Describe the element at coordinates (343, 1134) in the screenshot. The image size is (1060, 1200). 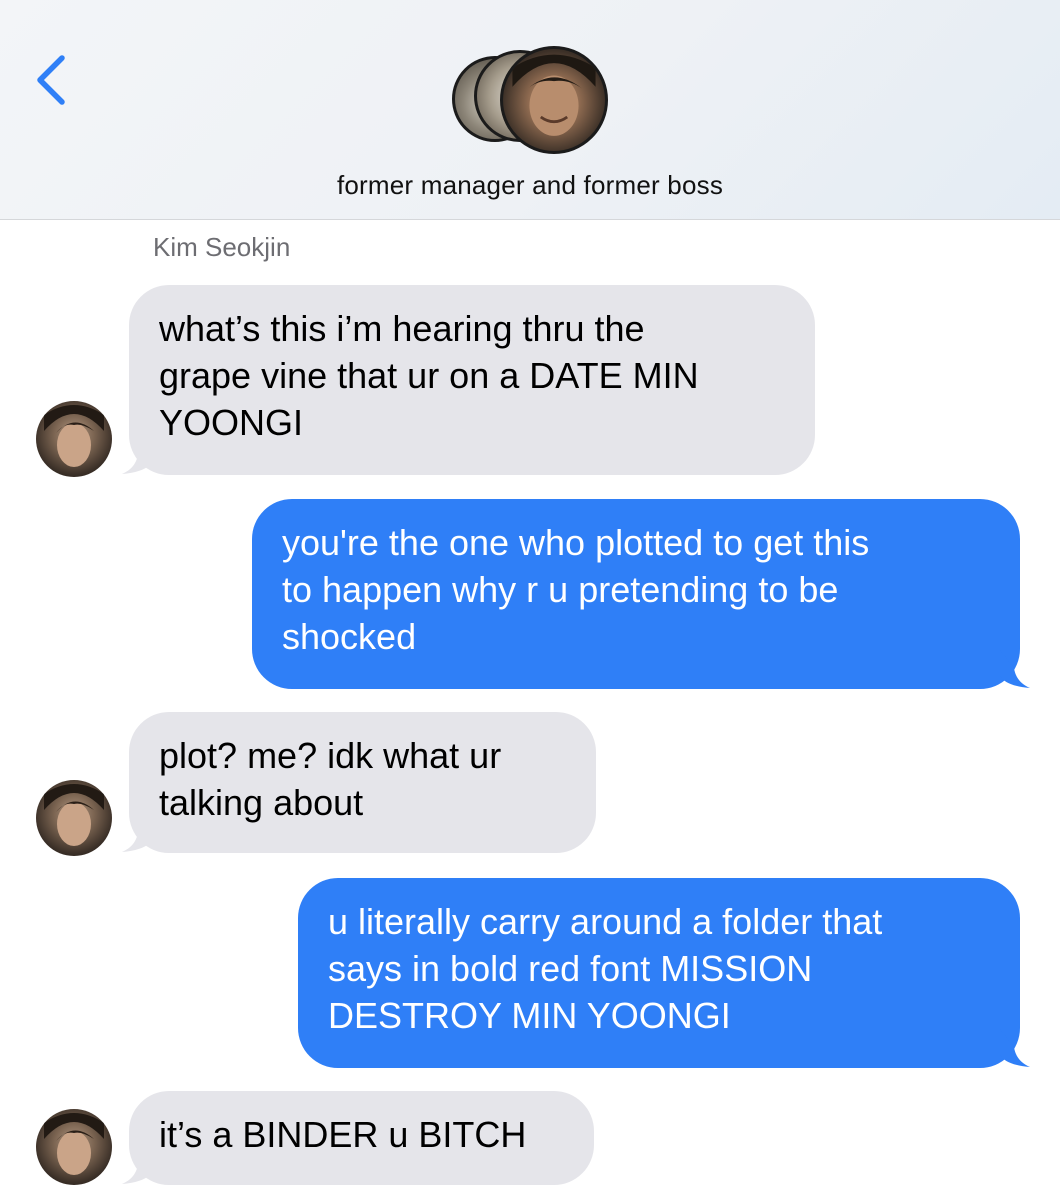
I see `message-line: it’s a BINDER u BITCH` at that location.